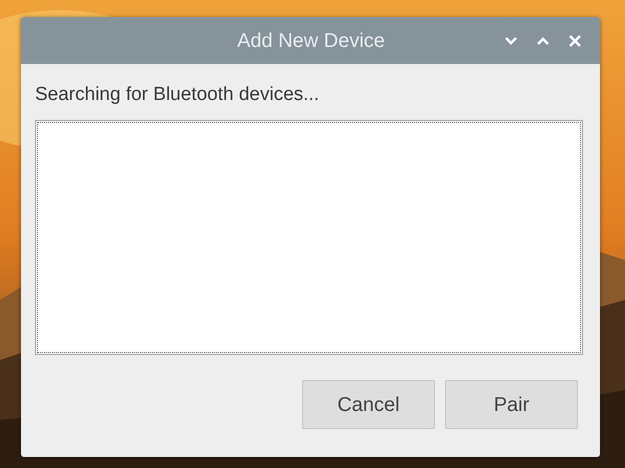 This screenshot has height=468, width=625. I want to click on dialog-button: Pair, so click(511, 404).